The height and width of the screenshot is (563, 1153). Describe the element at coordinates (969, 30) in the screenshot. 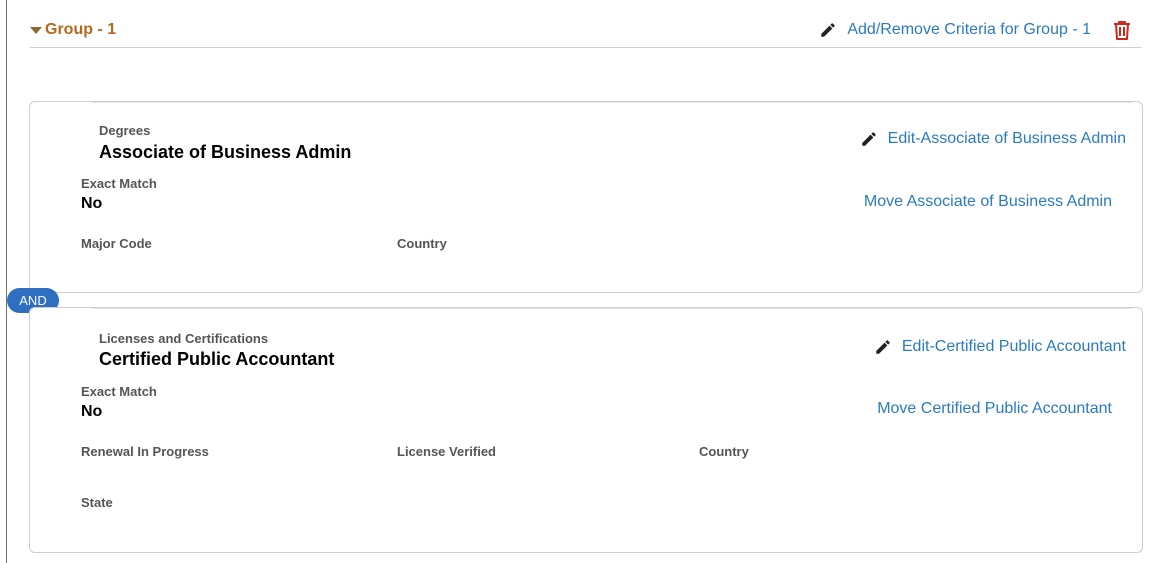

I see `add-remove-criteria-link: Add/Remove Criteria for Group - 1` at that location.